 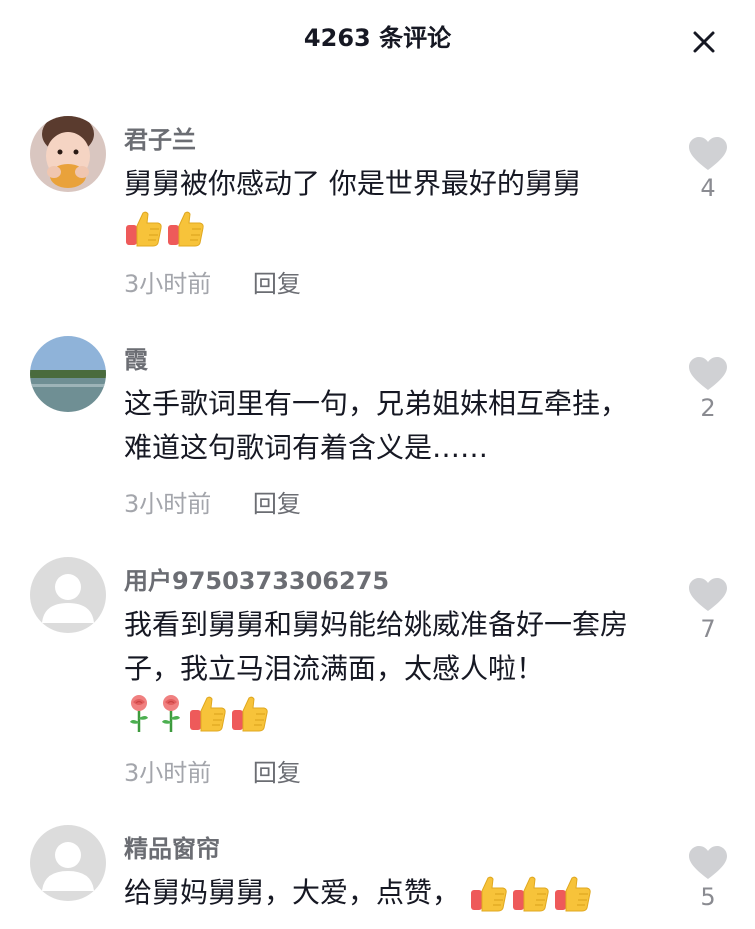 I want to click on comment-item: 精品窗帘 给舅妈舅舅，大爱，点赞， 5, so click(x=377, y=877).